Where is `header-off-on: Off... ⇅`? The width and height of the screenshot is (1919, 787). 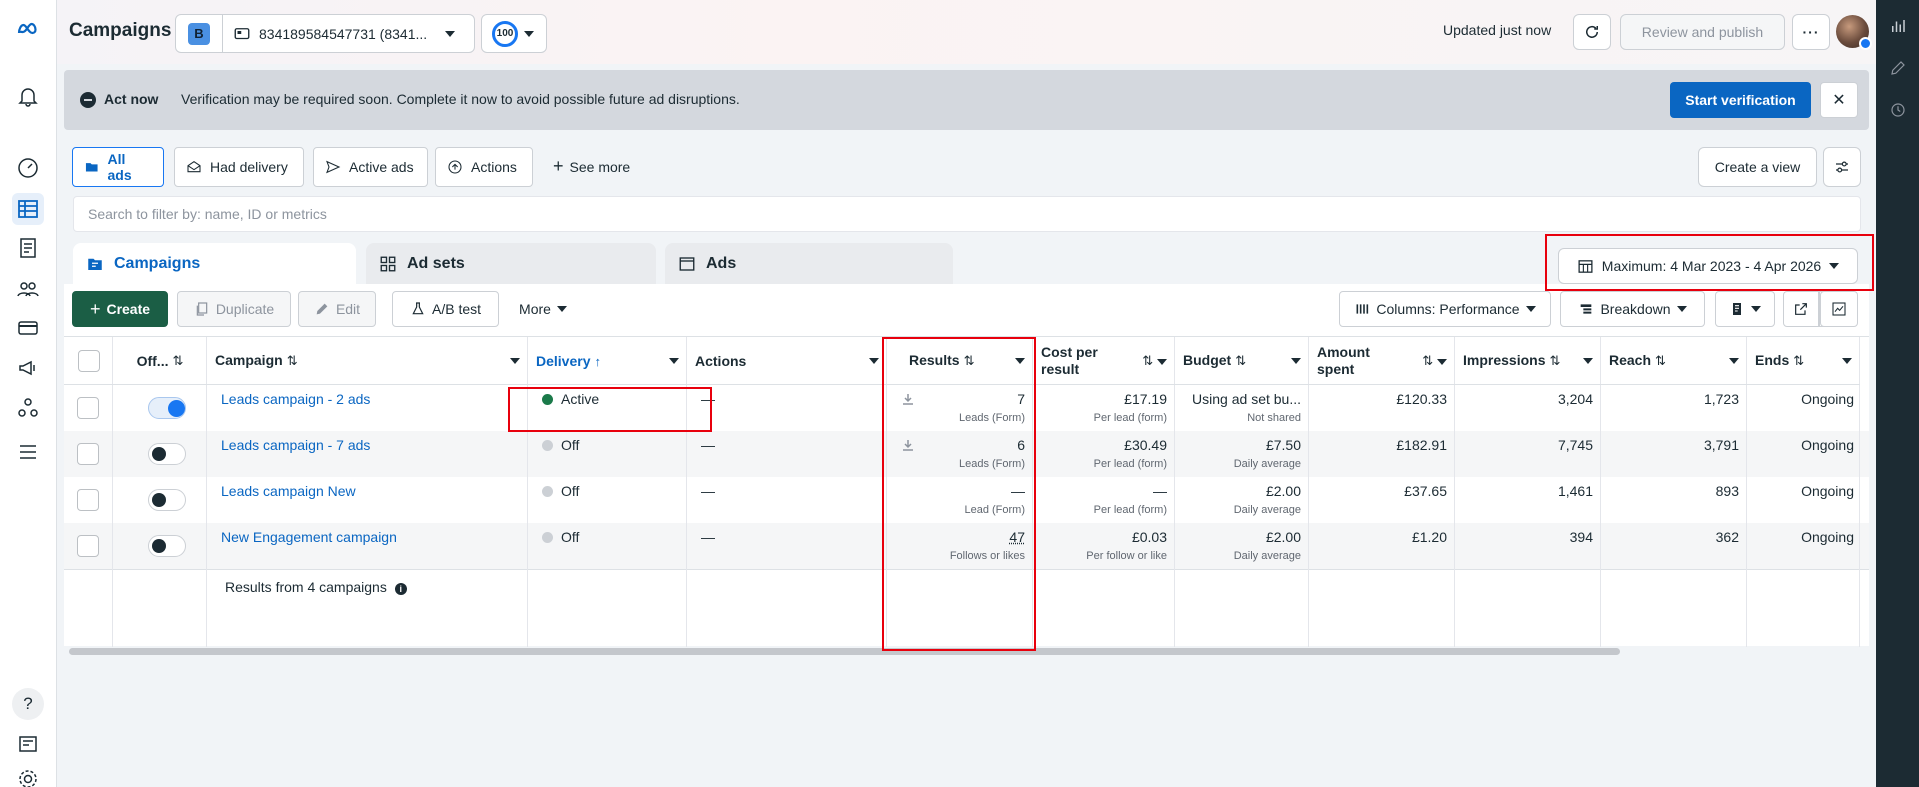 header-off-on: Off... ⇅ is located at coordinates (160, 361).